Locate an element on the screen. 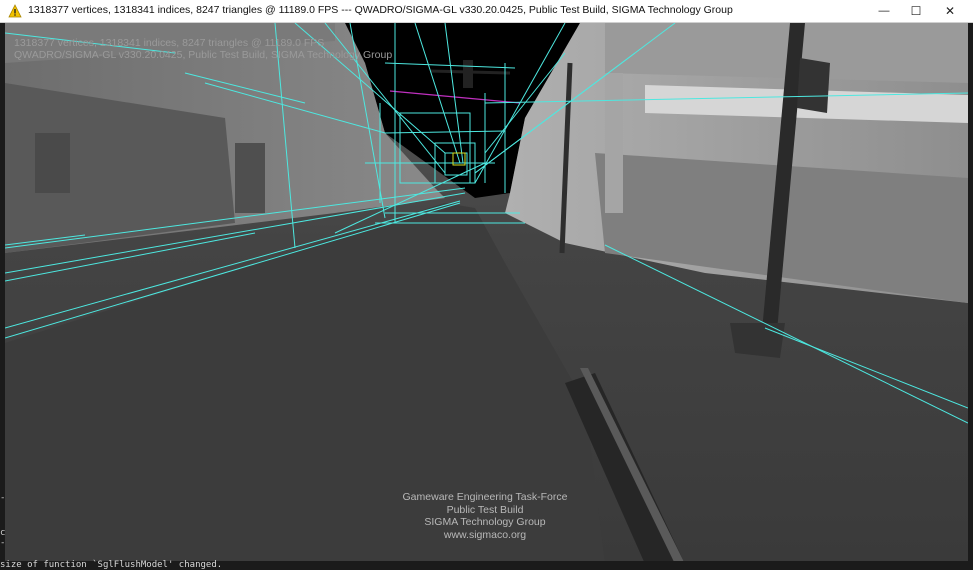  watermark-line: Public Test Build is located at coordinates (485, 509).